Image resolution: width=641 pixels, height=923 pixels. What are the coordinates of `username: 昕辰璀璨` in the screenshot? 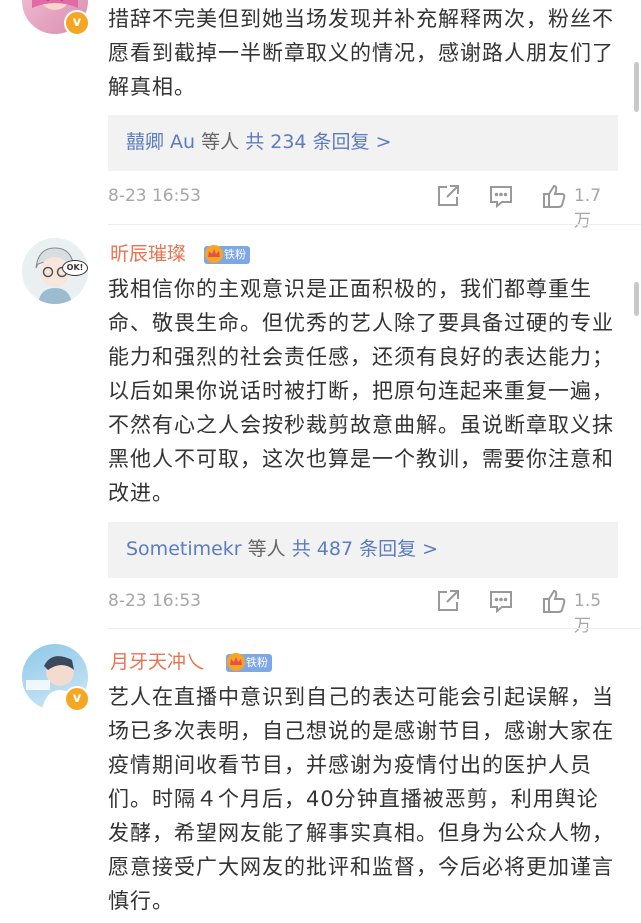 It's located at (148, 254).